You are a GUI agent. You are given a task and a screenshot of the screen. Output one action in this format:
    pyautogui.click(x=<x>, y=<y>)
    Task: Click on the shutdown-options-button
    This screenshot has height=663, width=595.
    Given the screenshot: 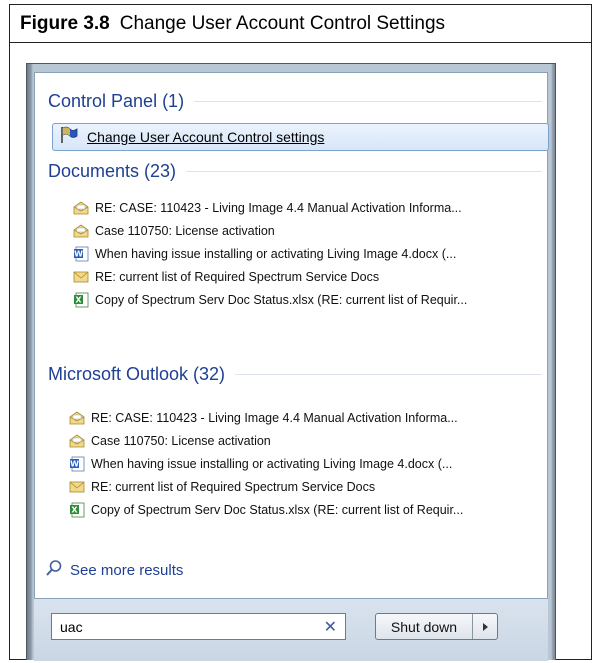 What is the action you would take?
    pyautogui.click(x=485, y=626)
    